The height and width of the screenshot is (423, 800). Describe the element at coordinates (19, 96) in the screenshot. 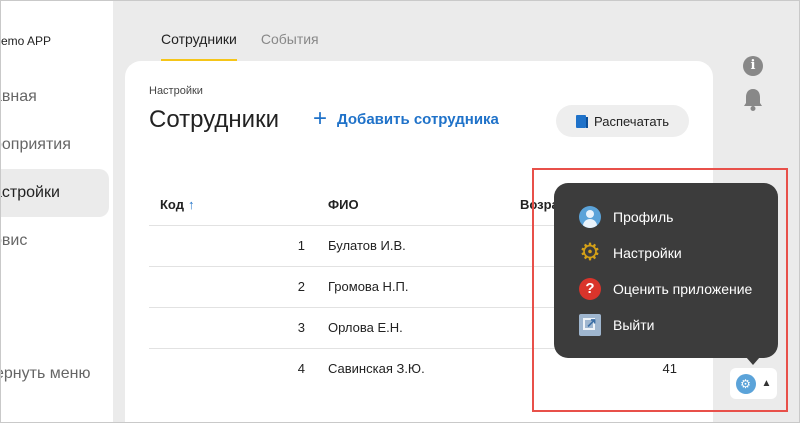

I see `sidebar-item-label: авная` at that location.